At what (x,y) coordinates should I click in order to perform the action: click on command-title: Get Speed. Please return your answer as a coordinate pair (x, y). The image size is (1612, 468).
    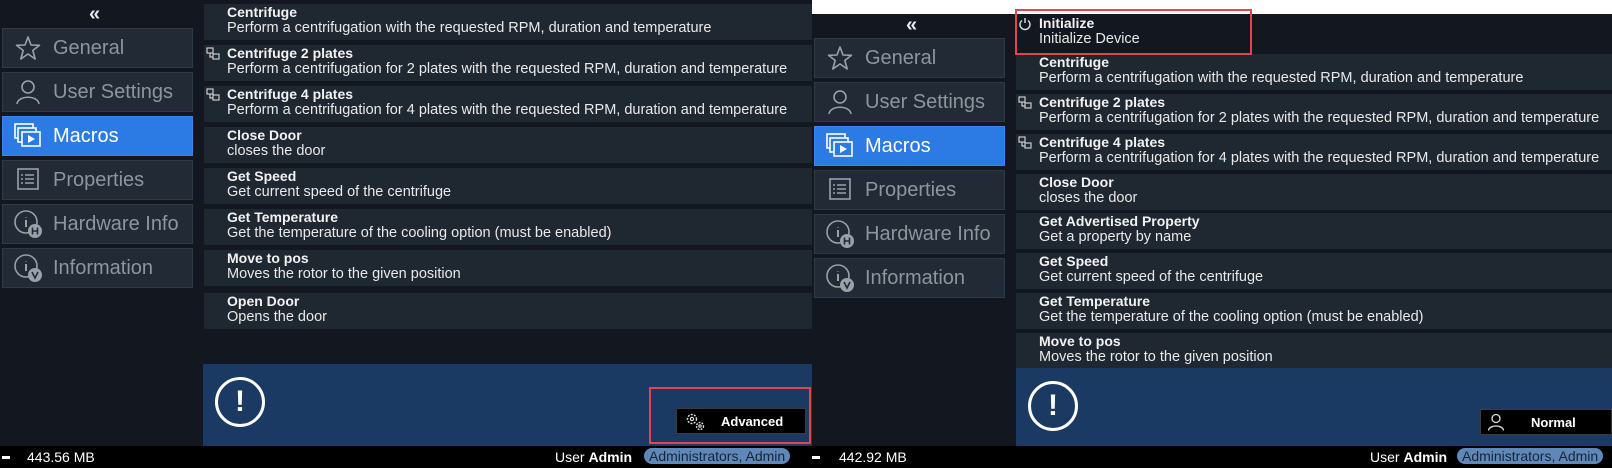
    Looking at the image, I should click on (1074, 261).